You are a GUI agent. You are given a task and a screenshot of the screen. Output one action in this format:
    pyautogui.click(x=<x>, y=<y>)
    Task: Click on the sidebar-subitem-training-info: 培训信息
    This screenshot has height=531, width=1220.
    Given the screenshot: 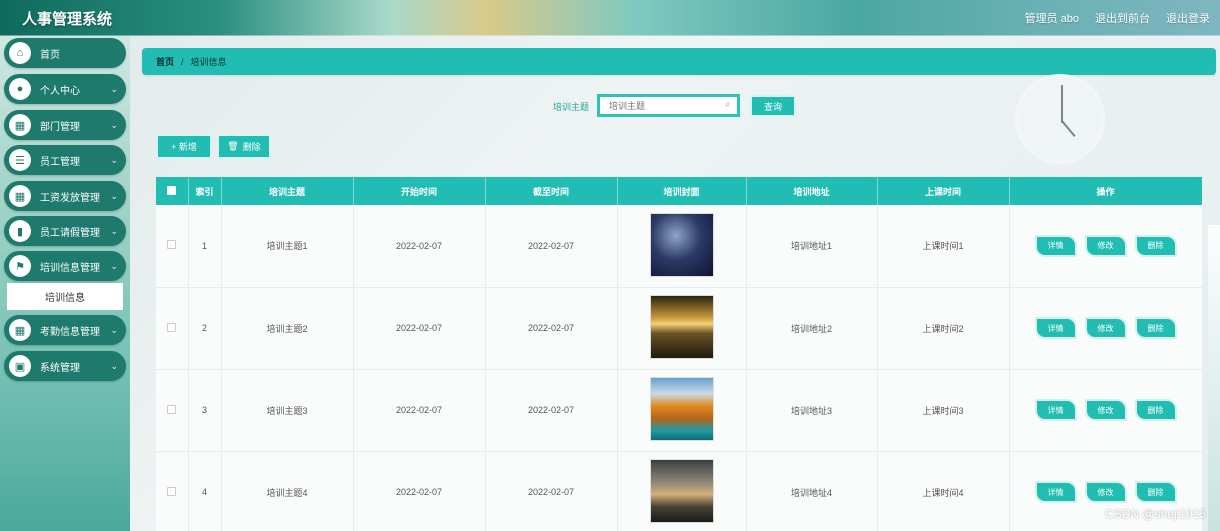 What is the action you would take?
    pyautogui.click(x=65, y=296)
    